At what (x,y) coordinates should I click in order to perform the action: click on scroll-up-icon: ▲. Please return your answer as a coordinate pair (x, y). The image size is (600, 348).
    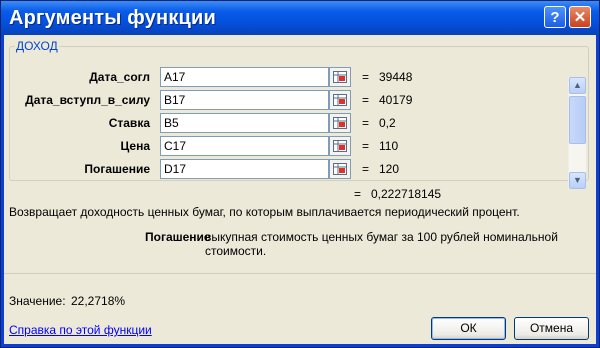
    Looking at the image, I should click on (577, 85).